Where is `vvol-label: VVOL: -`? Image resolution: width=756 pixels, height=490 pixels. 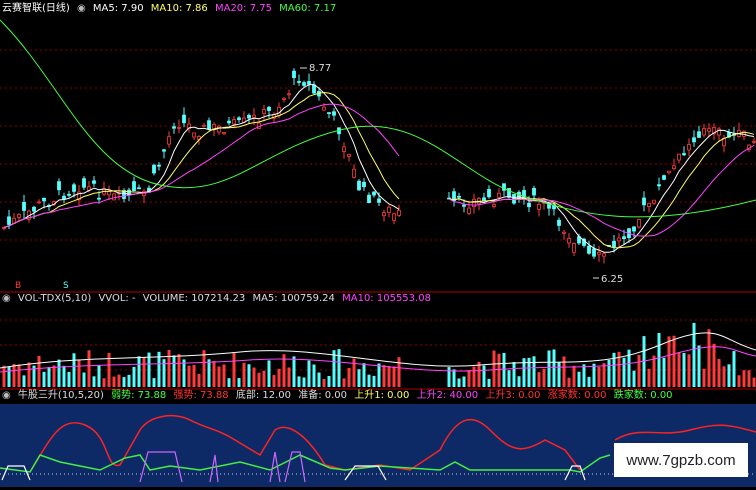 vvol-label: VVOL: - is located at coordinates (117, 298).